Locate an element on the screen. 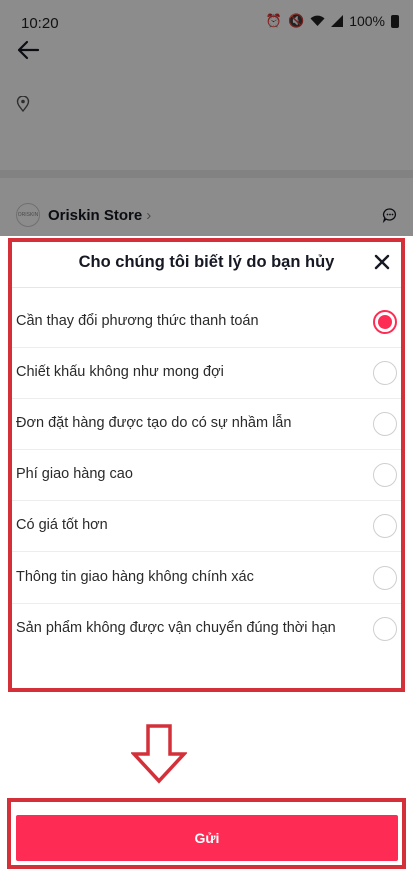 The width and height of the screenshot is (413, 872). reason-option: Có giá tốt hơn is located at coordinates (206, 526).